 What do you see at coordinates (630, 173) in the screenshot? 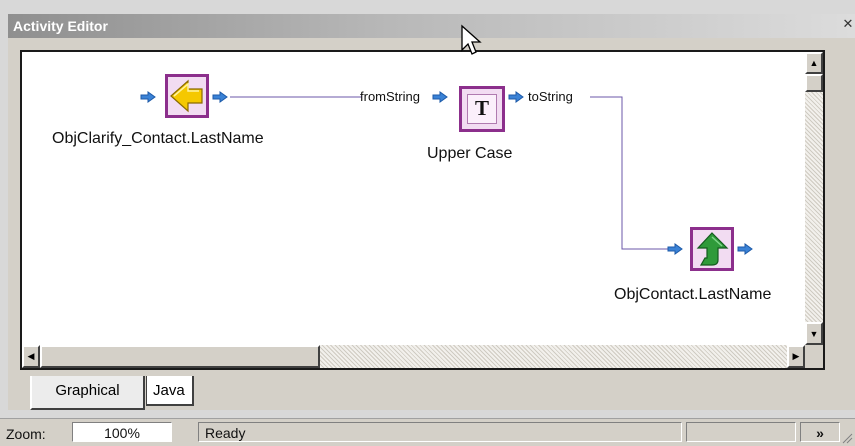
I see `connector-upper-to-target` at bounding box center [630, 173].